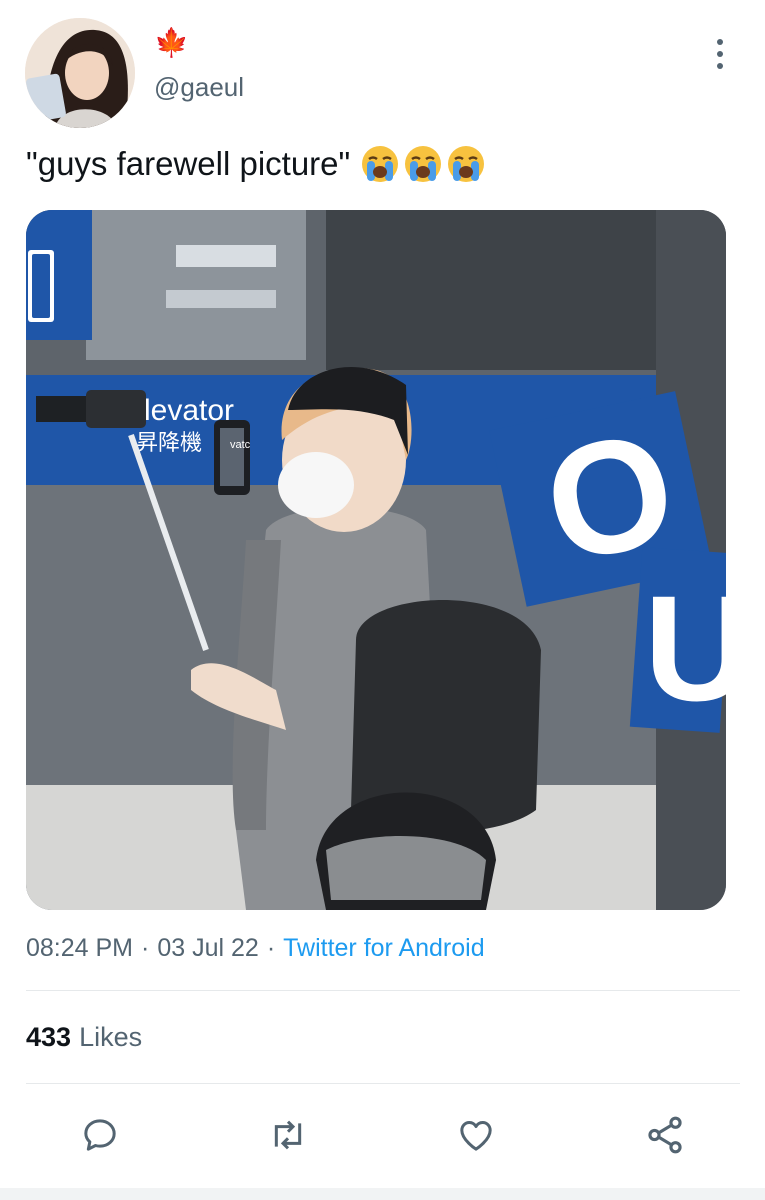  I want to click on speech-bubble-icon, so click(100, 1135).